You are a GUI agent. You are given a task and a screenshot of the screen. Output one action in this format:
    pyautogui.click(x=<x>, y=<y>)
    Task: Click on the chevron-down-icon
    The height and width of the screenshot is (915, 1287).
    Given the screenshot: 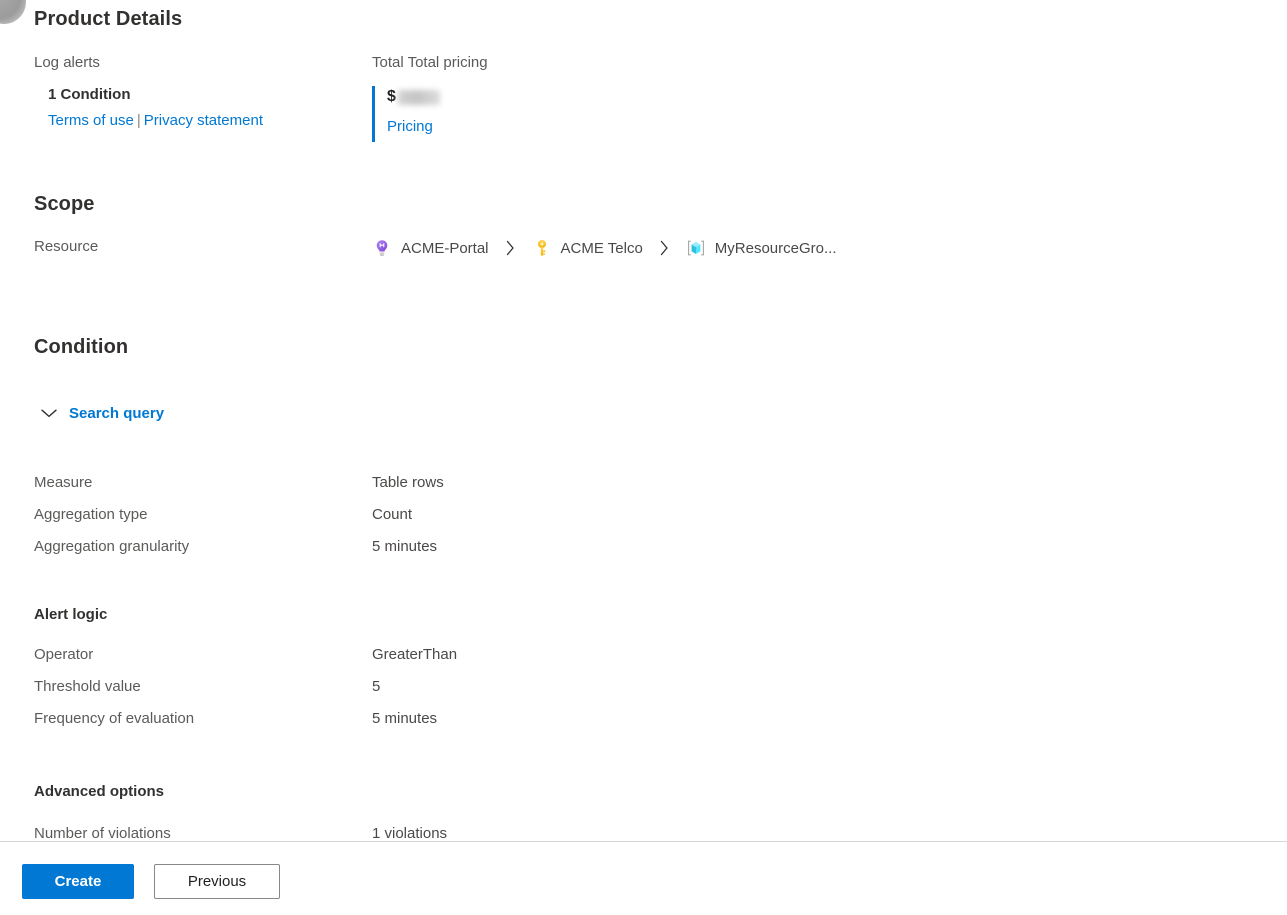 What is the action you would take?
    pyautogui.click(x=49, y=413)
    